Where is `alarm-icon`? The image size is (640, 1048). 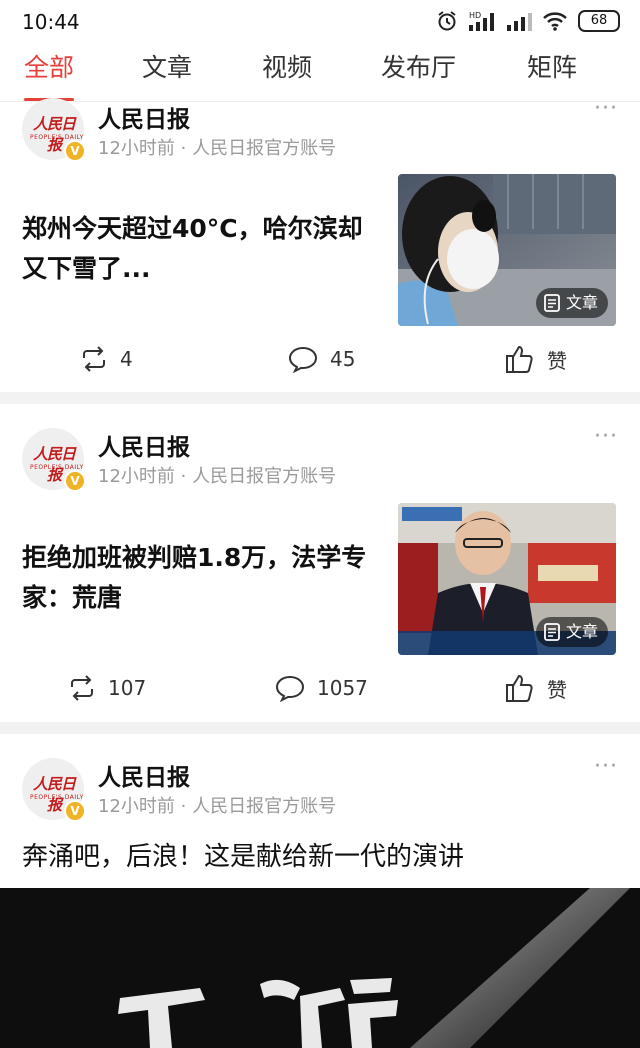
alarm-icon is located at coordinates (447, 21).